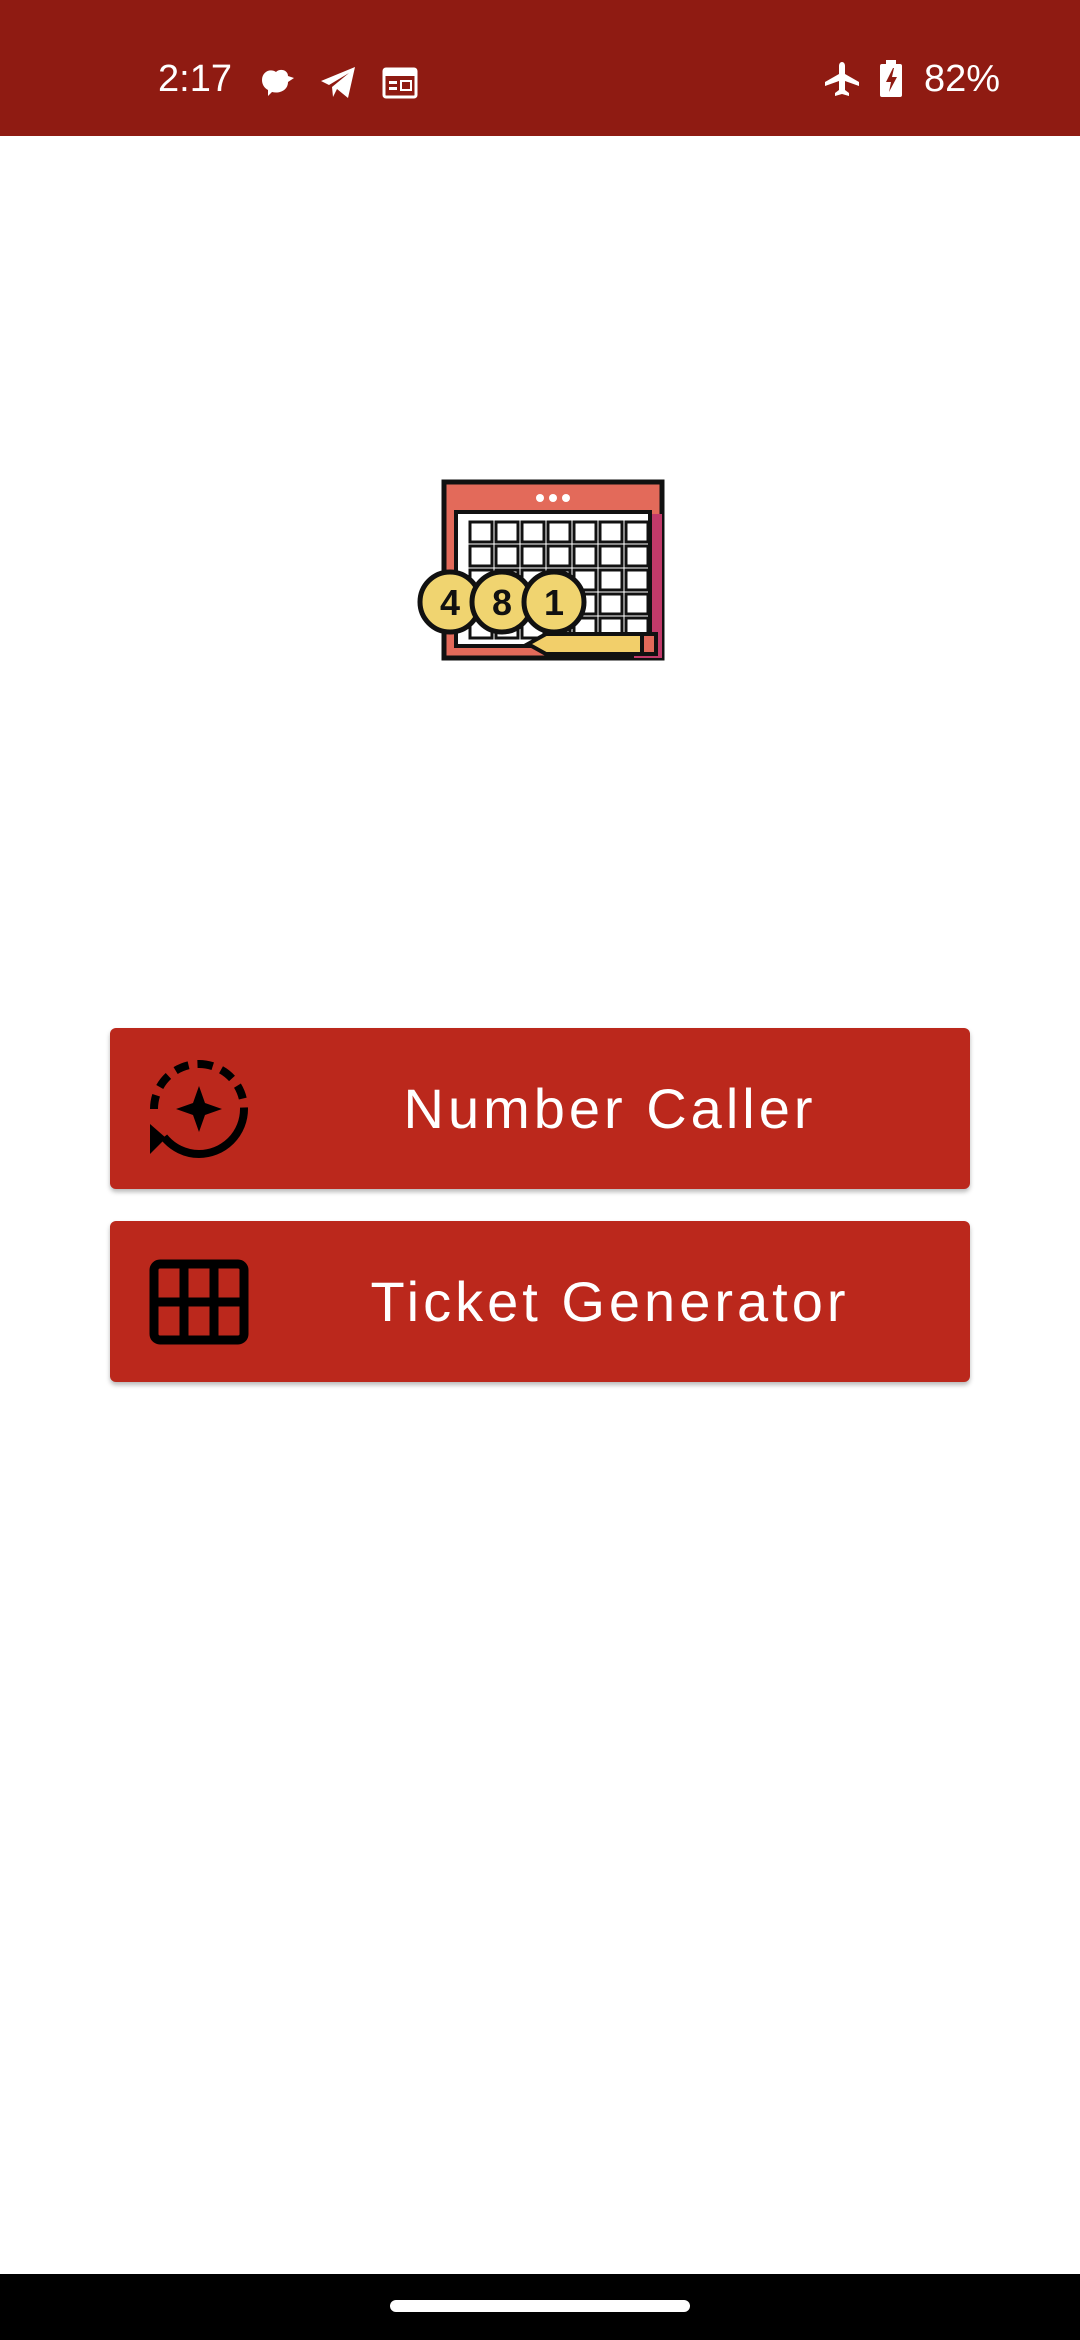  Describe the element at coordinates (502, 602) in the screenshot. I see `logo-ball-label: 8` at that location.